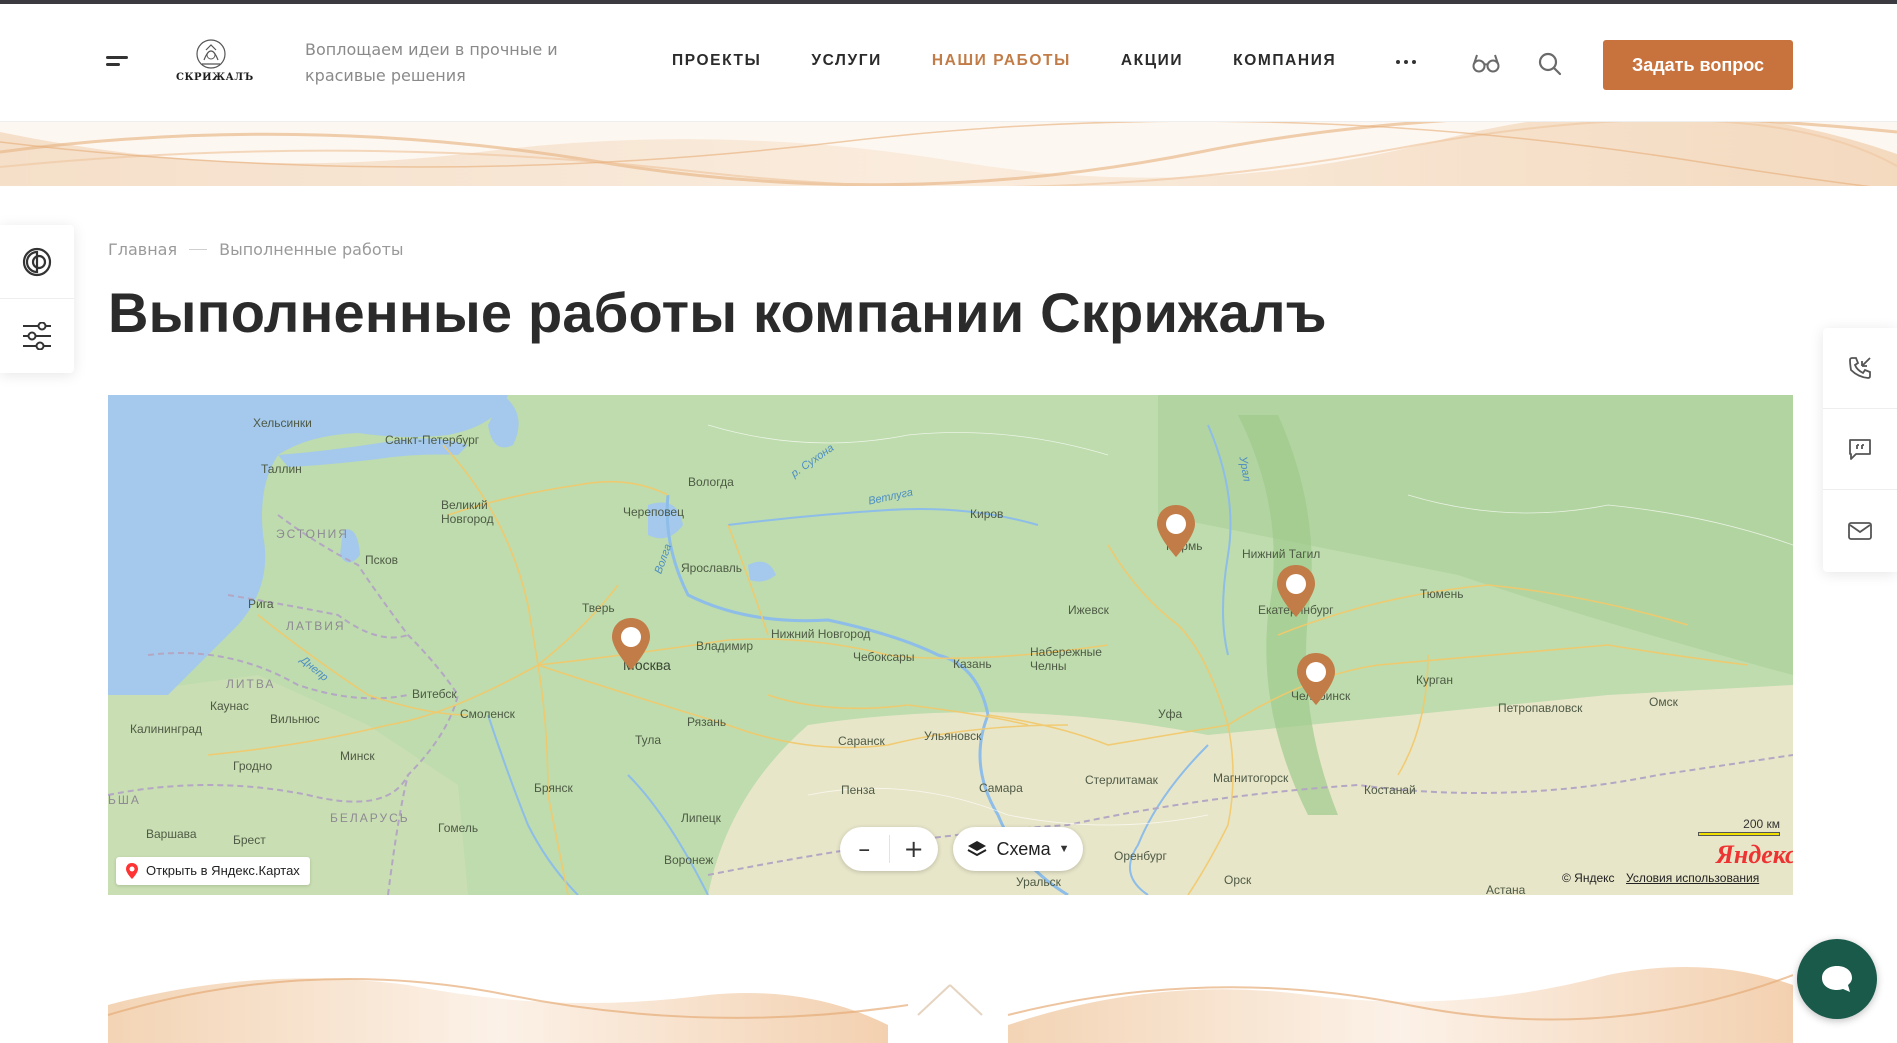  Describe the element at coordinates (132, 871) in the screenshot. I see `yandex-pin-icon` at that location.